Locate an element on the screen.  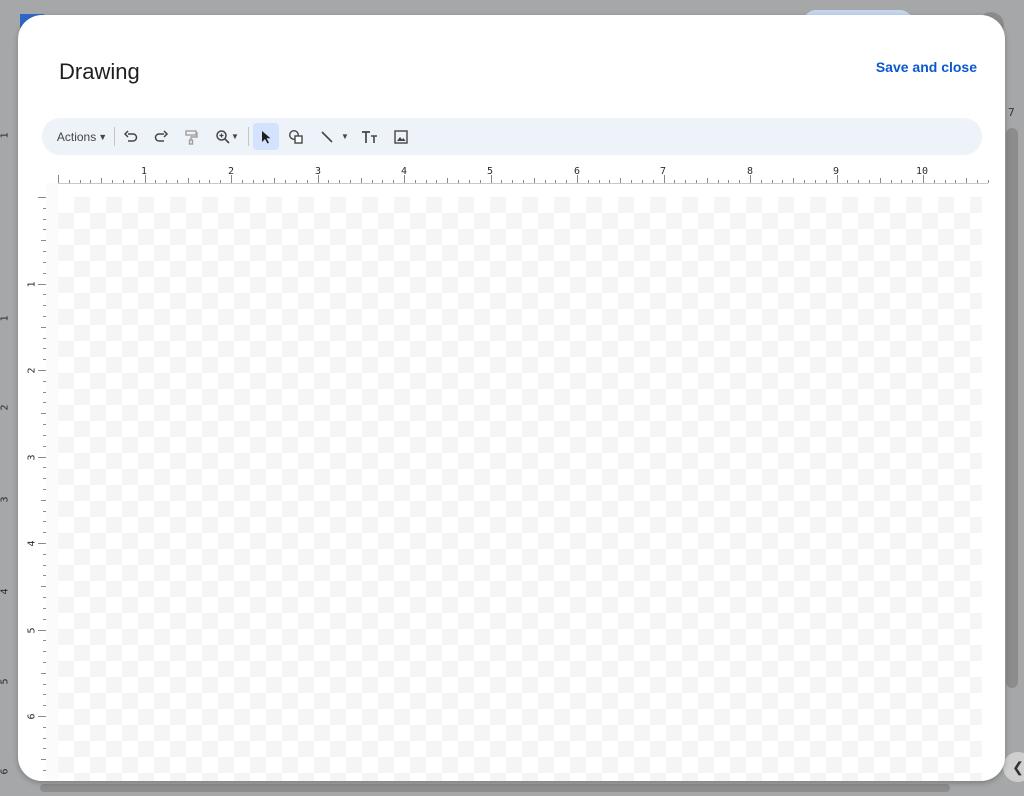
redo-icon is located at coordinates (161, 135).